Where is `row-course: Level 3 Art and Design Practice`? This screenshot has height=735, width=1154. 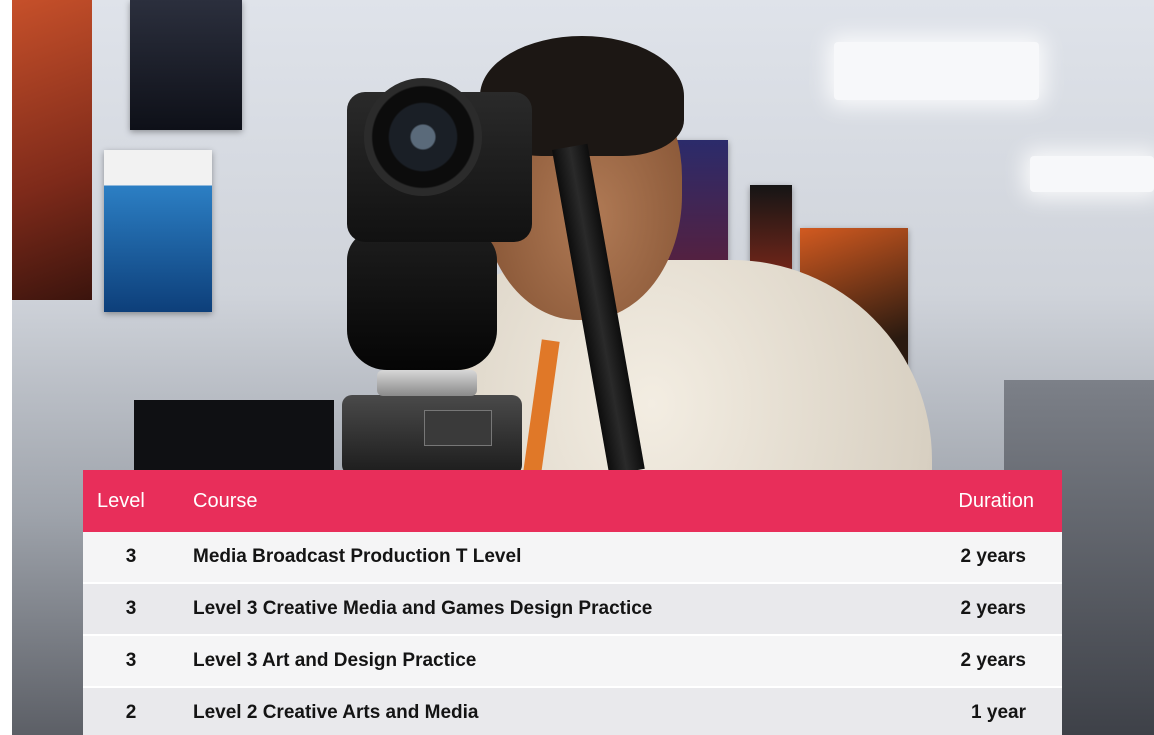 row-course: Level 3 Art and Design Practice is located at coordinates (548, 661).